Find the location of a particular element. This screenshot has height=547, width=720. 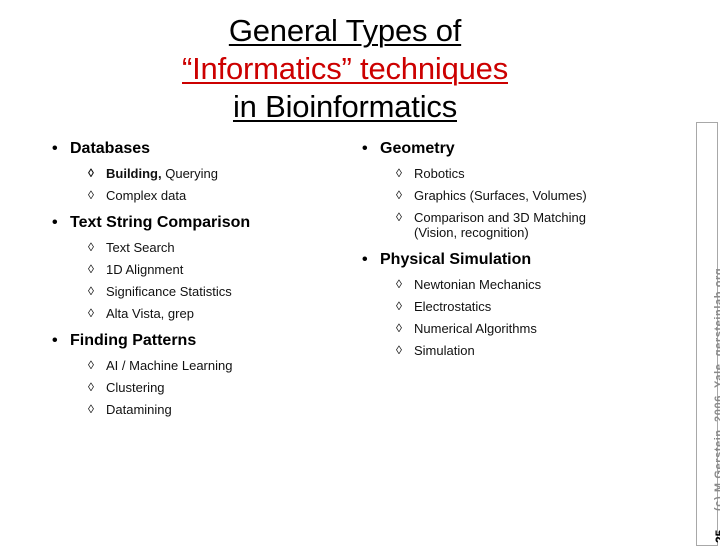

list-item: ◊ Complex data is located at coordinates (203, 195).